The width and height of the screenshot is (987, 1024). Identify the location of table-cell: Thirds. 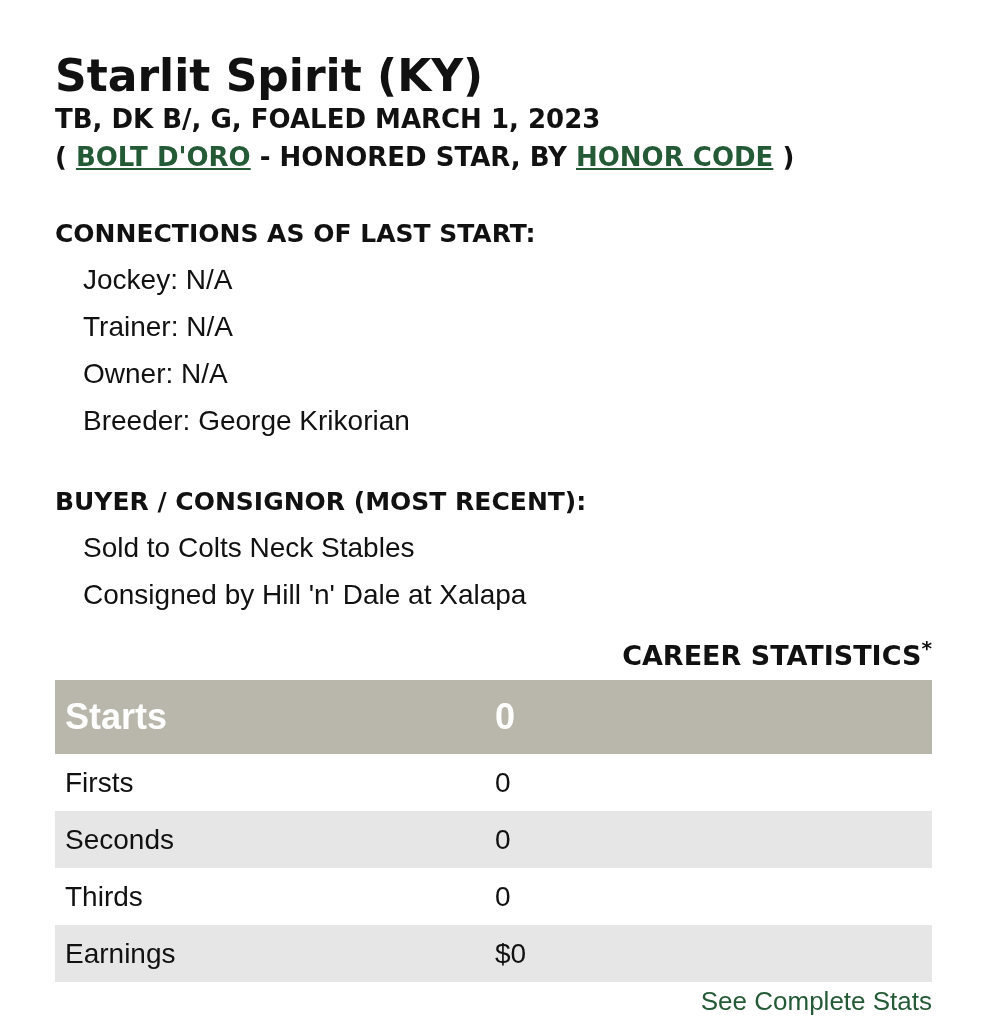
(270, 897).